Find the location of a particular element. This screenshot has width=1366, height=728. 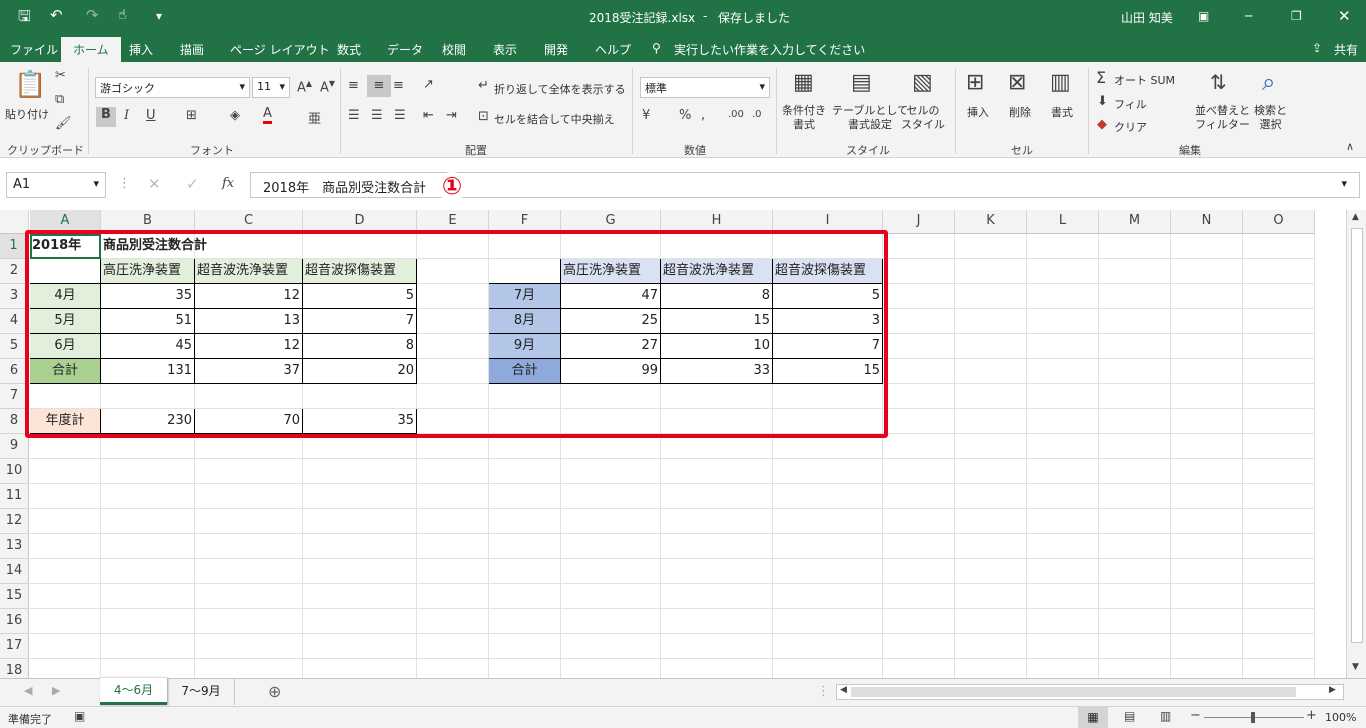

cell-l15 is located at coordinates (1063, 596).